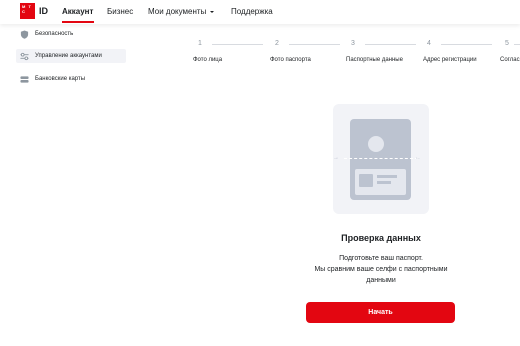  I want to click on nav-my-documents: Мои документы, so click(181, 11).